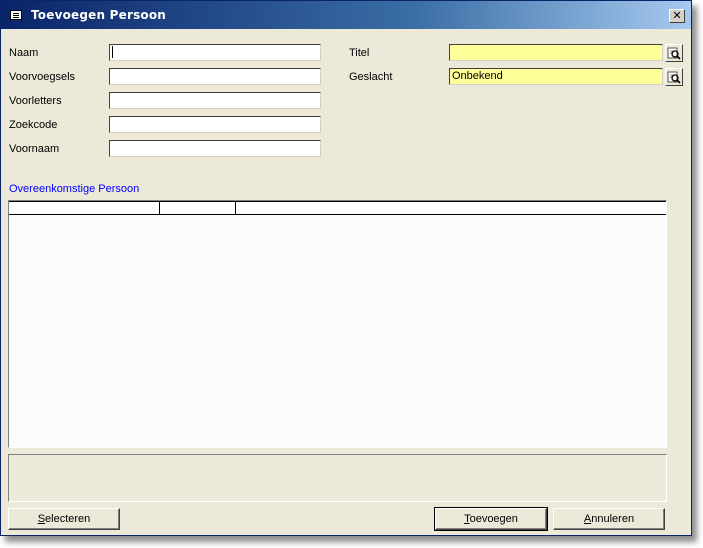 Image resolution: width=703 pixels, height=548 pixels. I want to click on add-button: Toevoegen, so click(491, 519).